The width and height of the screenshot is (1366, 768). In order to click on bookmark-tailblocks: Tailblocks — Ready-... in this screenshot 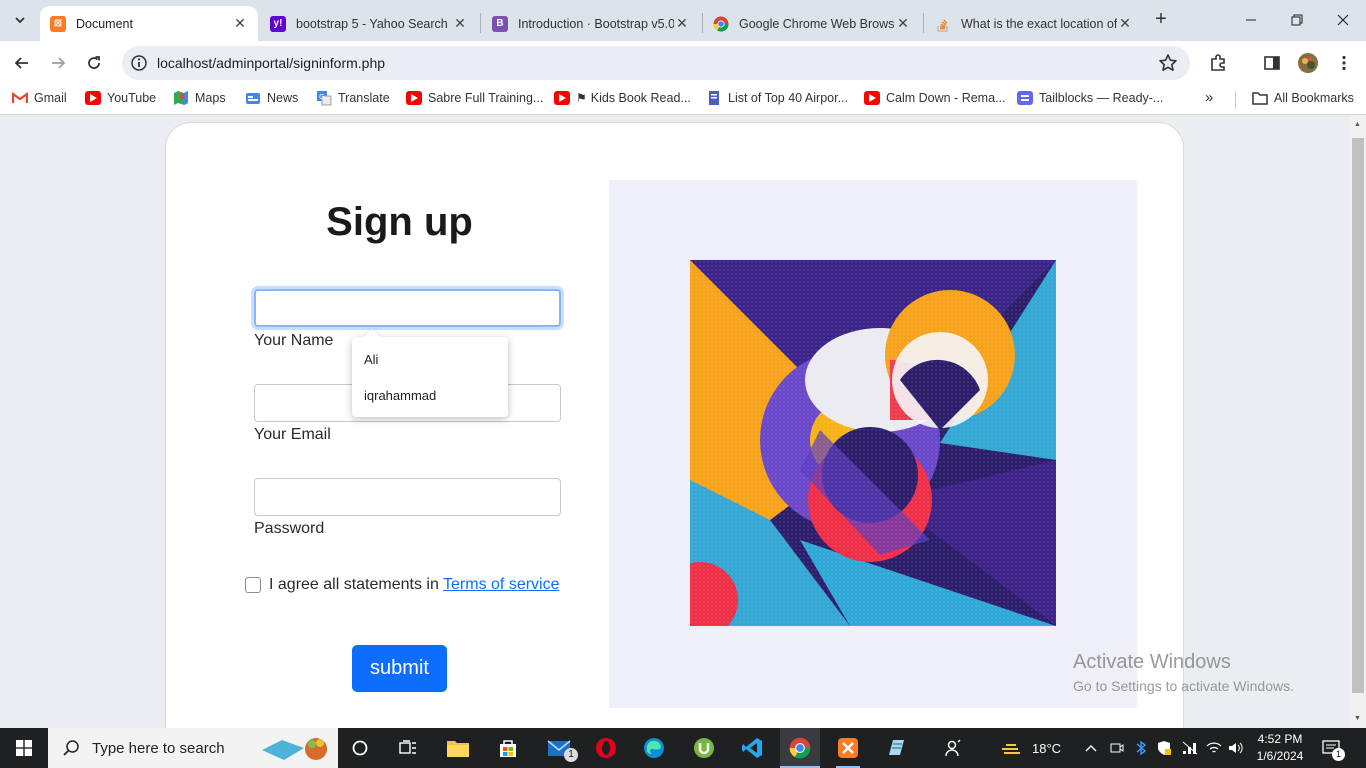, I will do `click(1090, 98)`.